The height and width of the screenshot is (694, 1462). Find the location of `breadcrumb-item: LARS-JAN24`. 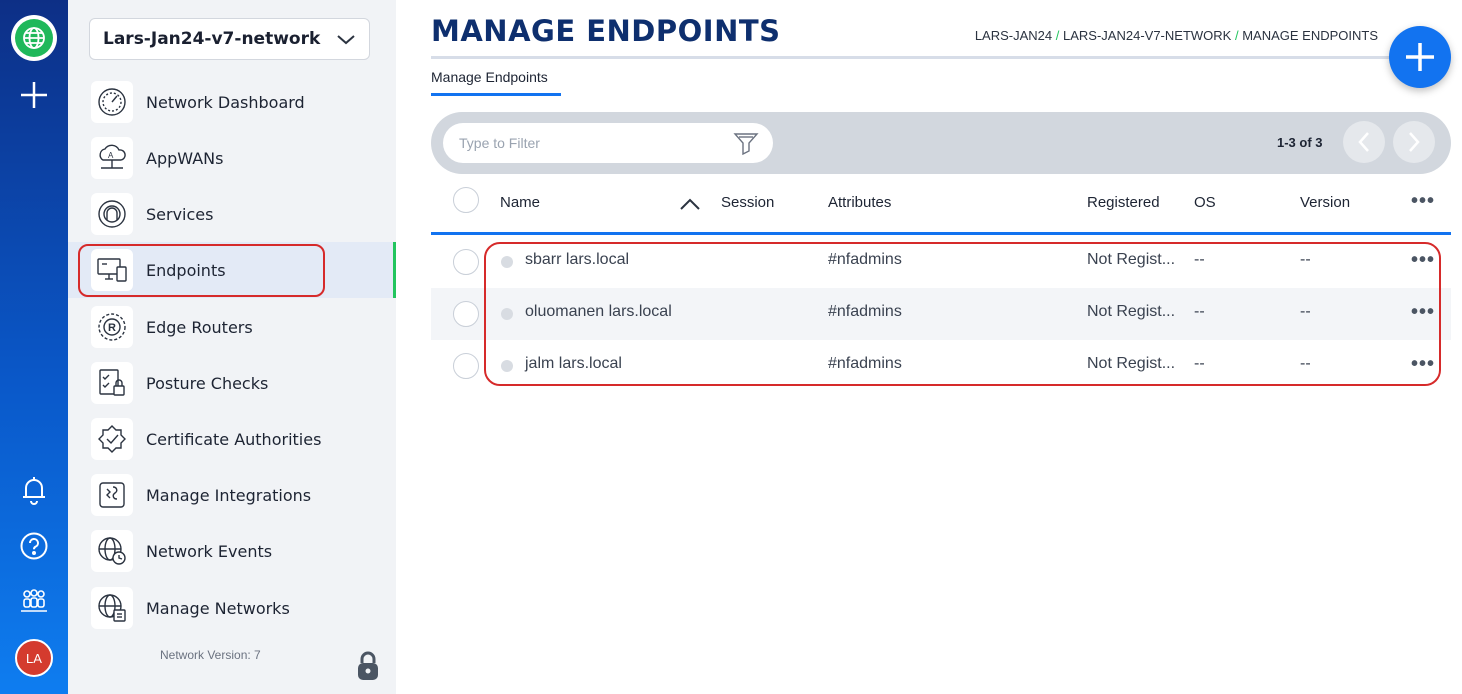

breadcrumb-item: LARS-JAN24 is located at coordinates (1013, 35).